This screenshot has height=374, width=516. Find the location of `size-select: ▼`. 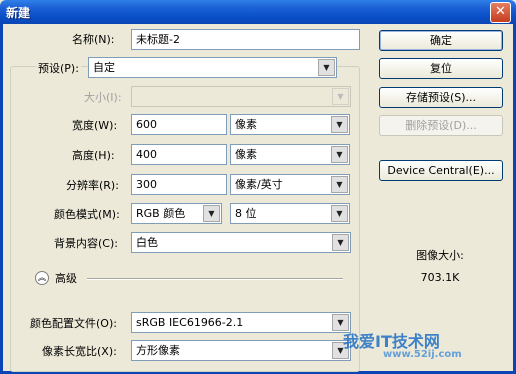

size-select: ▼ is located at coordinates (241, 96).